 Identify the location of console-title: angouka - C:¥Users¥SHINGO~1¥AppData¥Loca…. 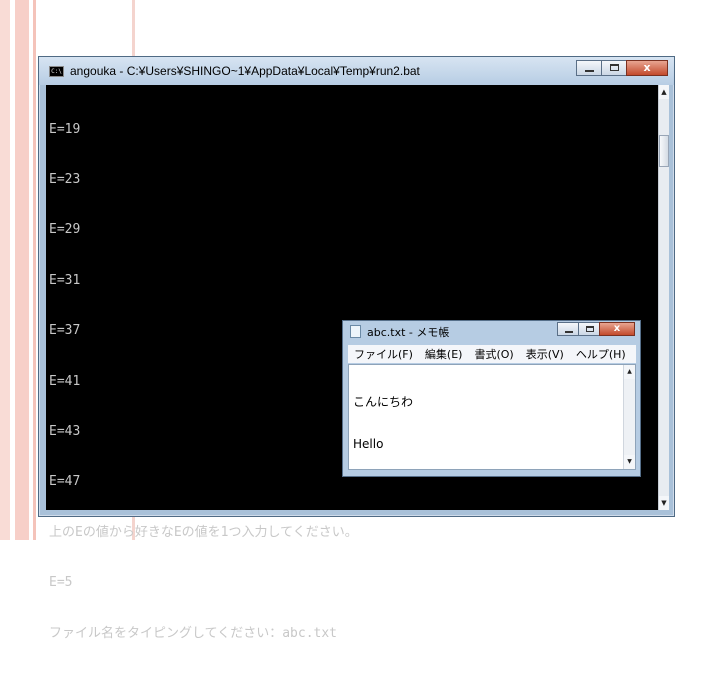
(245, 71).